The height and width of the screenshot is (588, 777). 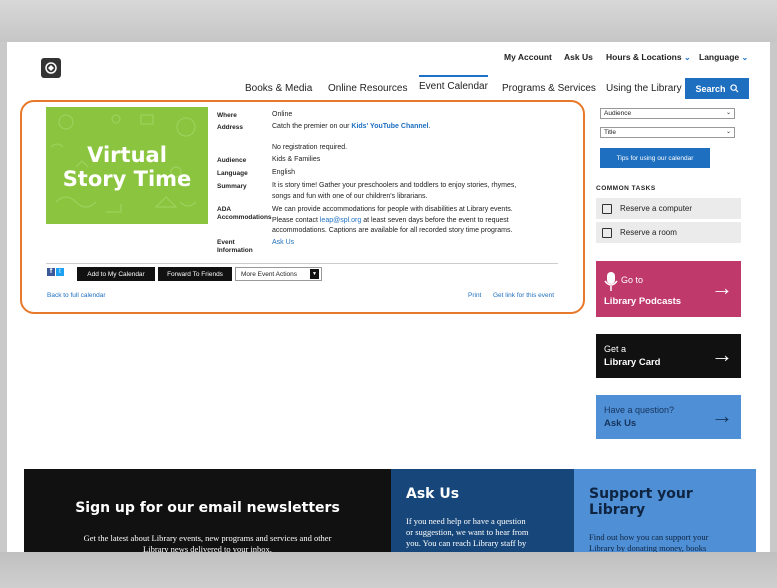 I want to click on nav-using-the-library: Using the Library, so click(x=644, y=88).